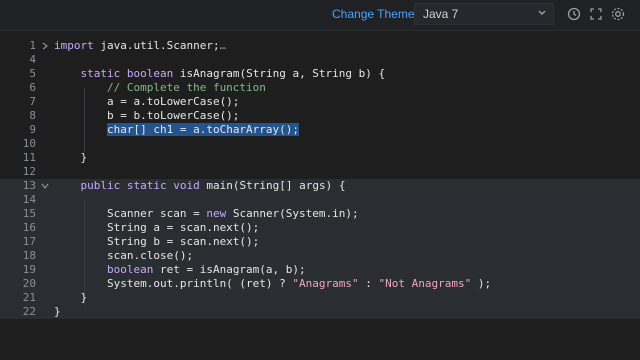 This screenshot has height=360, width=640. I want to click on code-text: b = b.toLowerCase();, so click(146, 116).